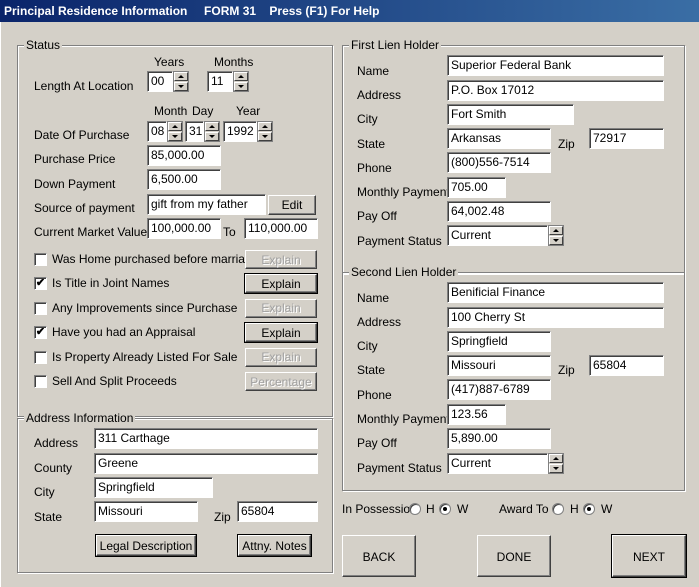  I want to click on years-up-arrow-icon, so click(181, 76).